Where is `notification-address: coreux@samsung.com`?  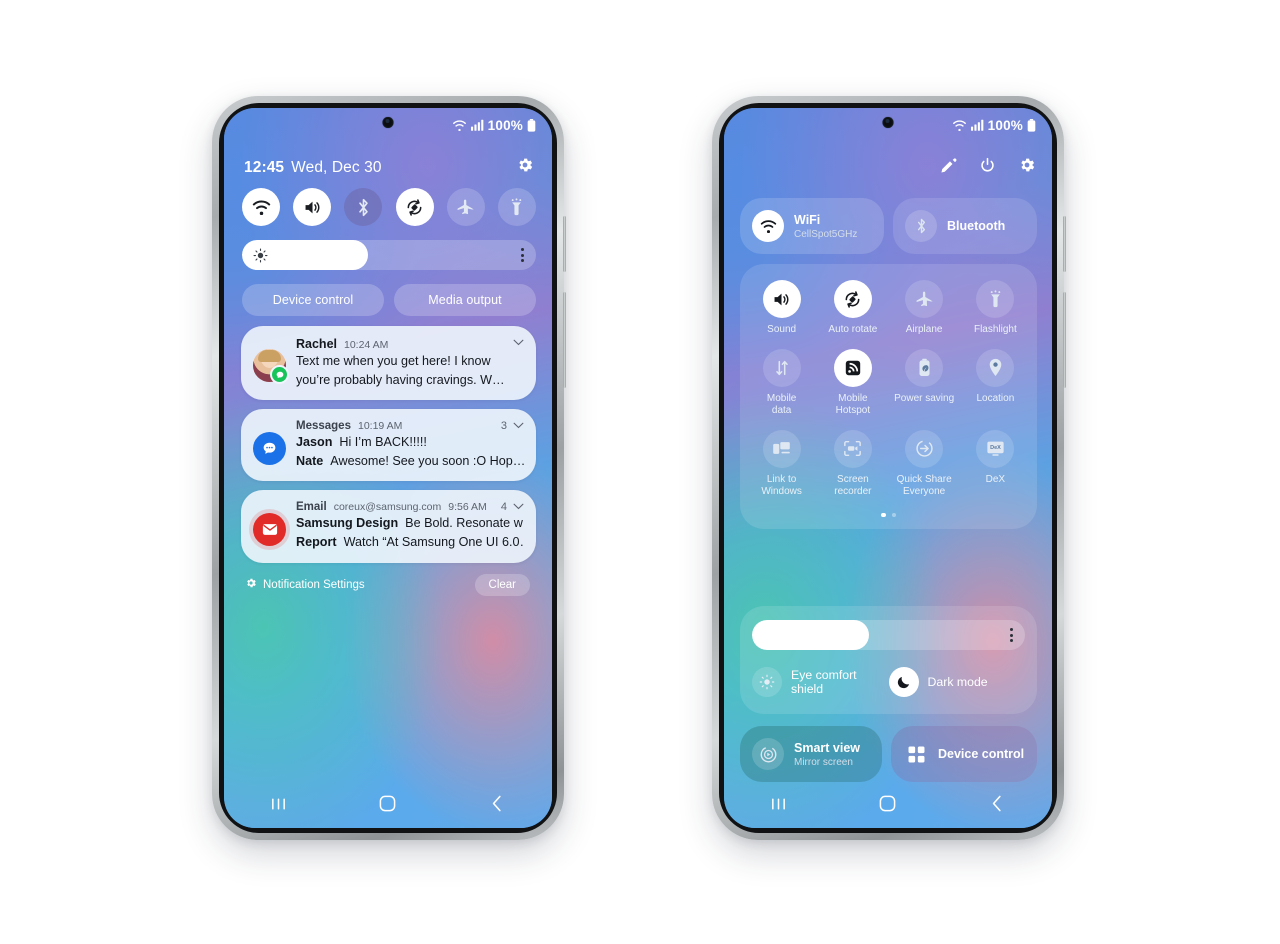 notification-address: coreux@samsung.com is located at coordinates (387, 507).